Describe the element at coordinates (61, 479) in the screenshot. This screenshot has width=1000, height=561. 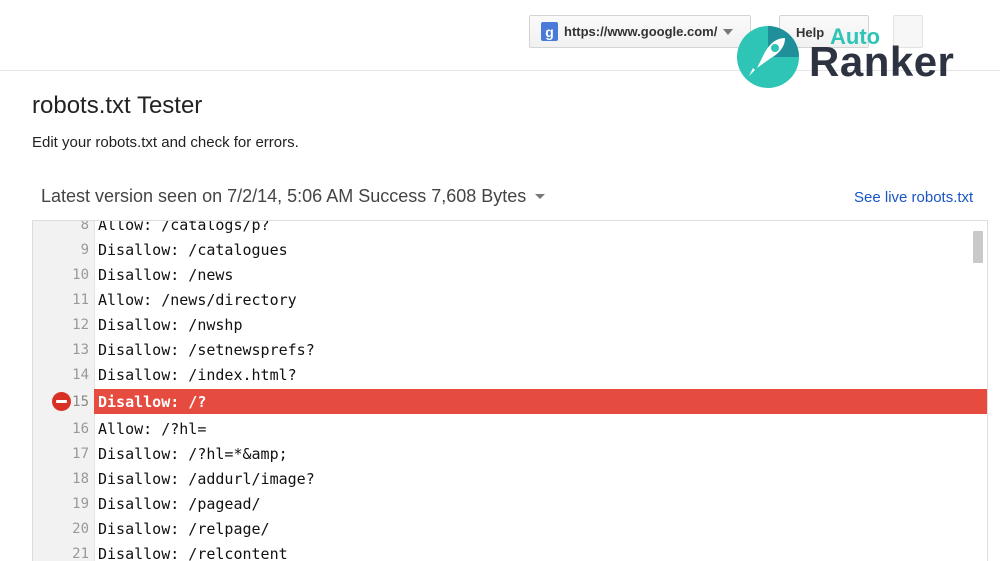
I see `line-number: 18` at that location.